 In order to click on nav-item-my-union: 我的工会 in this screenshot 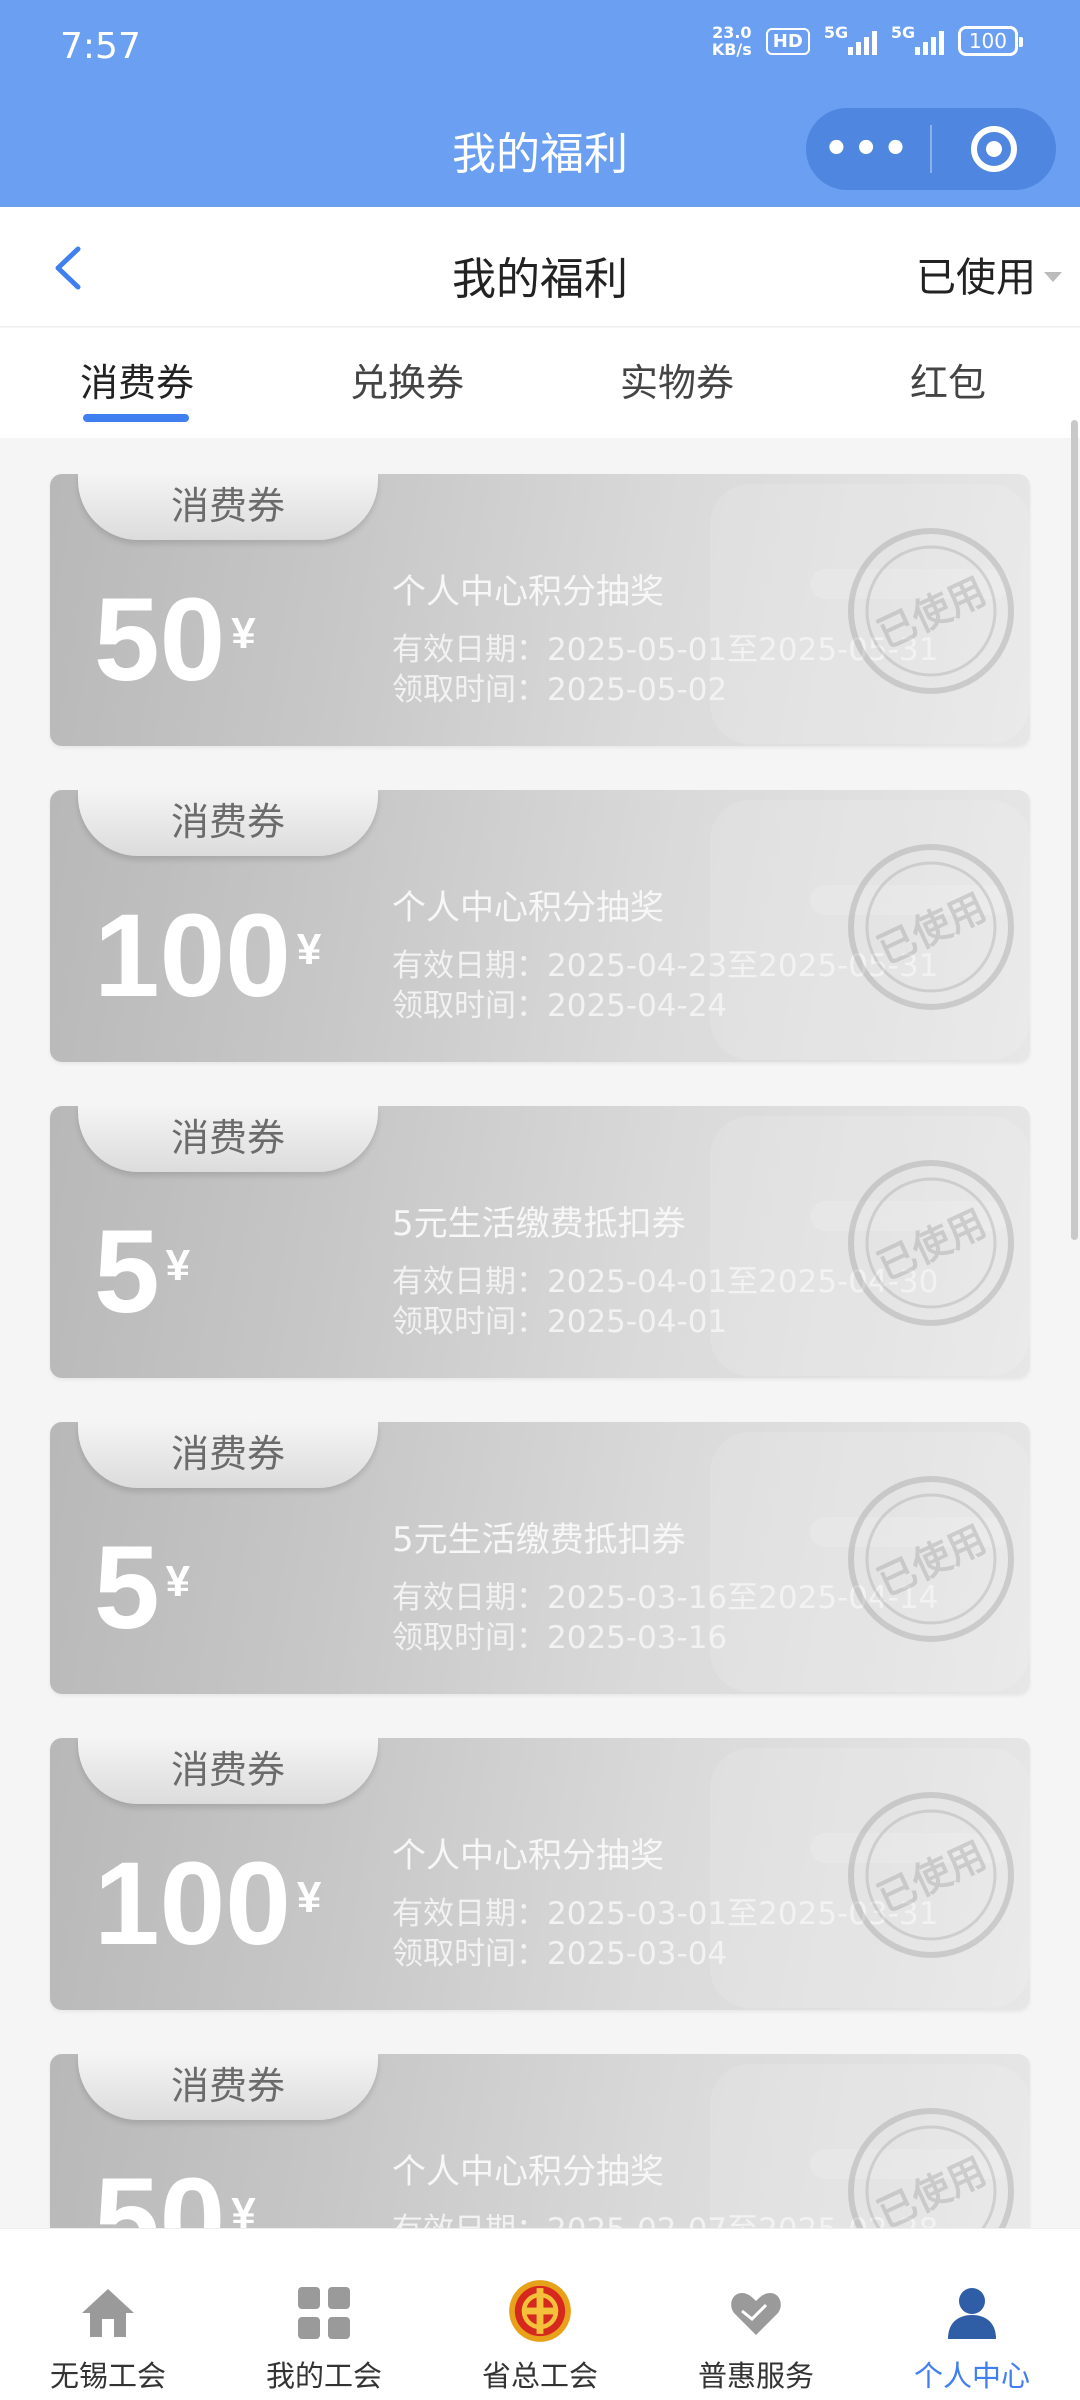, I will do `click(324, 2314)`.